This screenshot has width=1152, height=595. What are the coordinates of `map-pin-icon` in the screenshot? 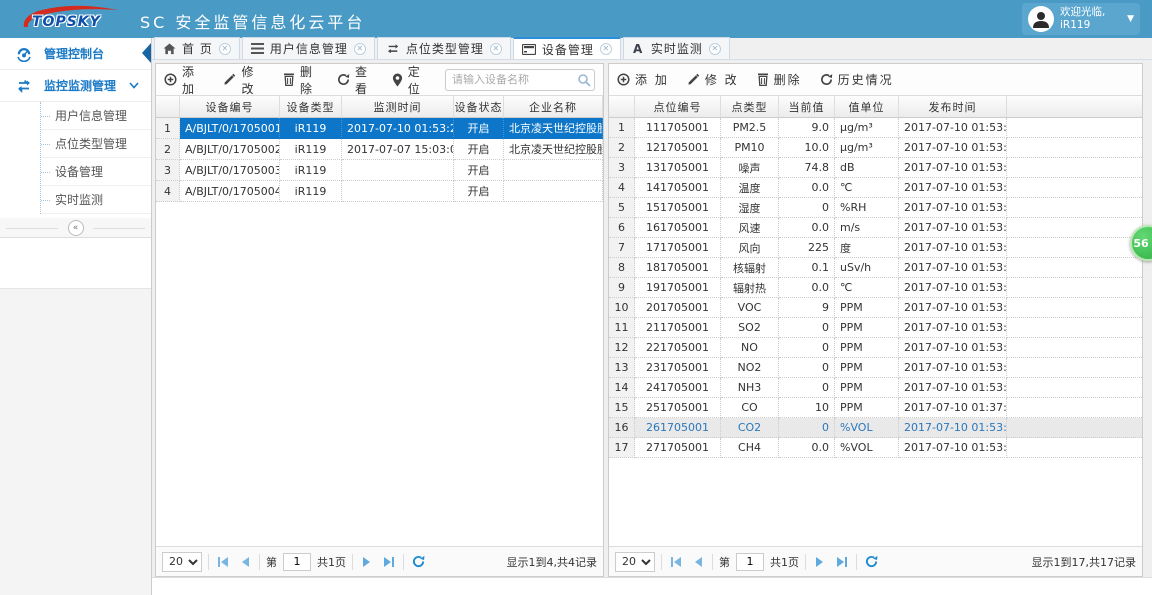 It's located at (397, 79).